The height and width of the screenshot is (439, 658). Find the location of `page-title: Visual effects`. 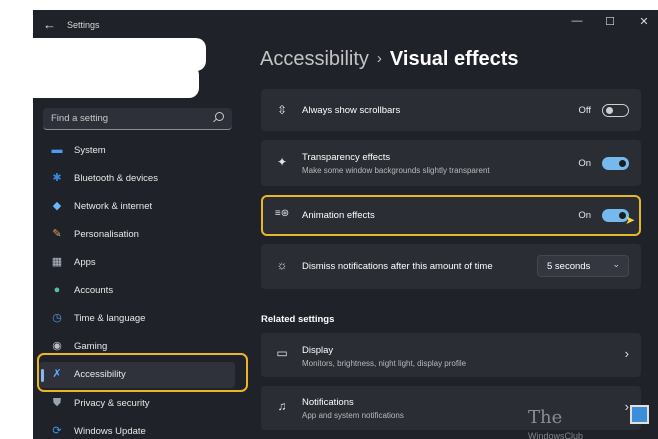

page-title: Visual effects is located at coordinates (454, 59).